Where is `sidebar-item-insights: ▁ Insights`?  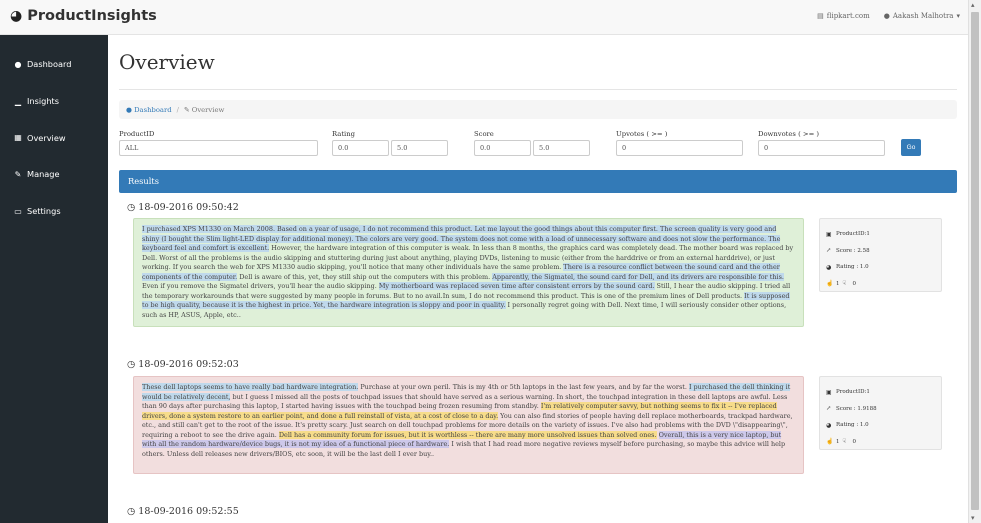 sidebar-item-insights: ▁ Insights is located at coordinates (54, 101).